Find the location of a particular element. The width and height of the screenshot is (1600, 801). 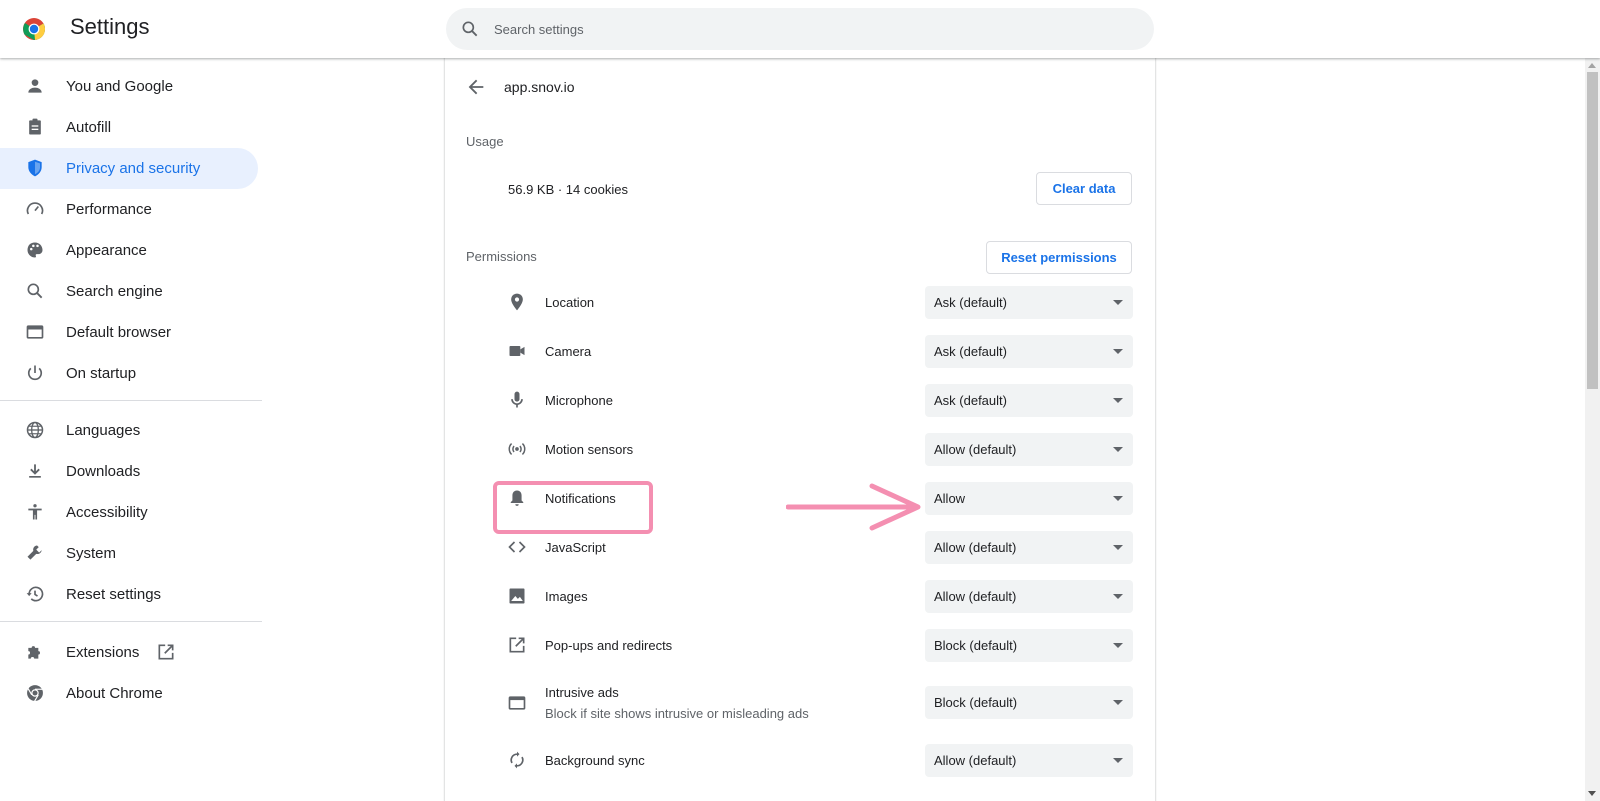

permission-select-background-sync: Allow (default) is located at coordinates (1029, 760).